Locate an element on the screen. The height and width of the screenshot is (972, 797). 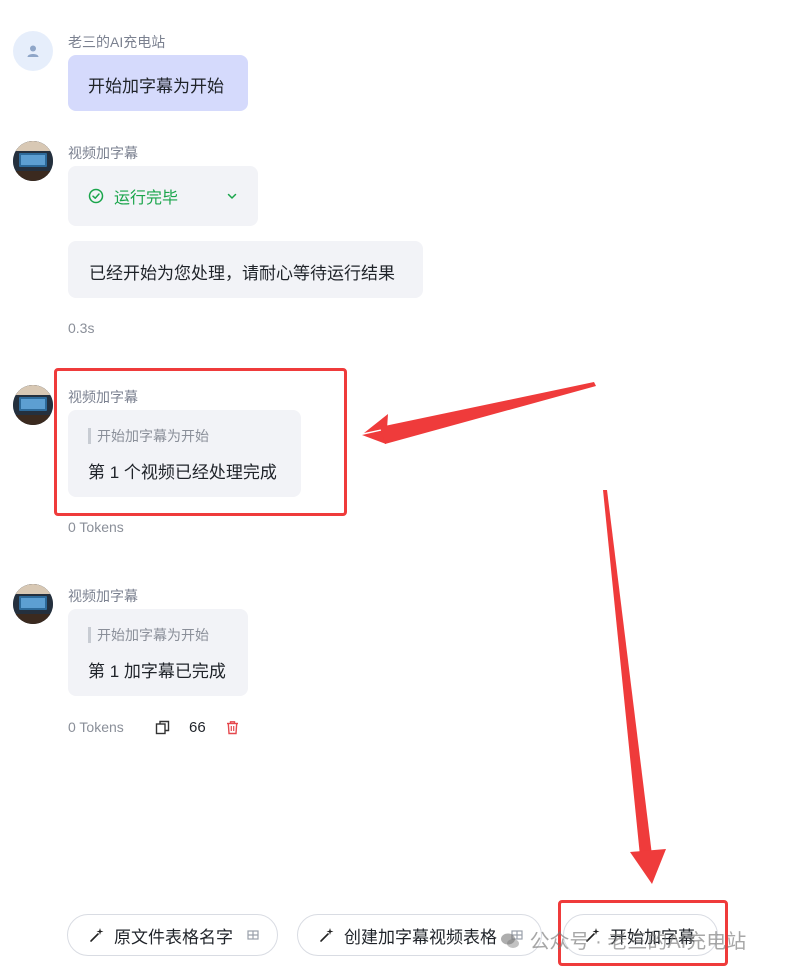
suggestion-chip-0: 原文件表格名字 is located at coordinates (172, 935).